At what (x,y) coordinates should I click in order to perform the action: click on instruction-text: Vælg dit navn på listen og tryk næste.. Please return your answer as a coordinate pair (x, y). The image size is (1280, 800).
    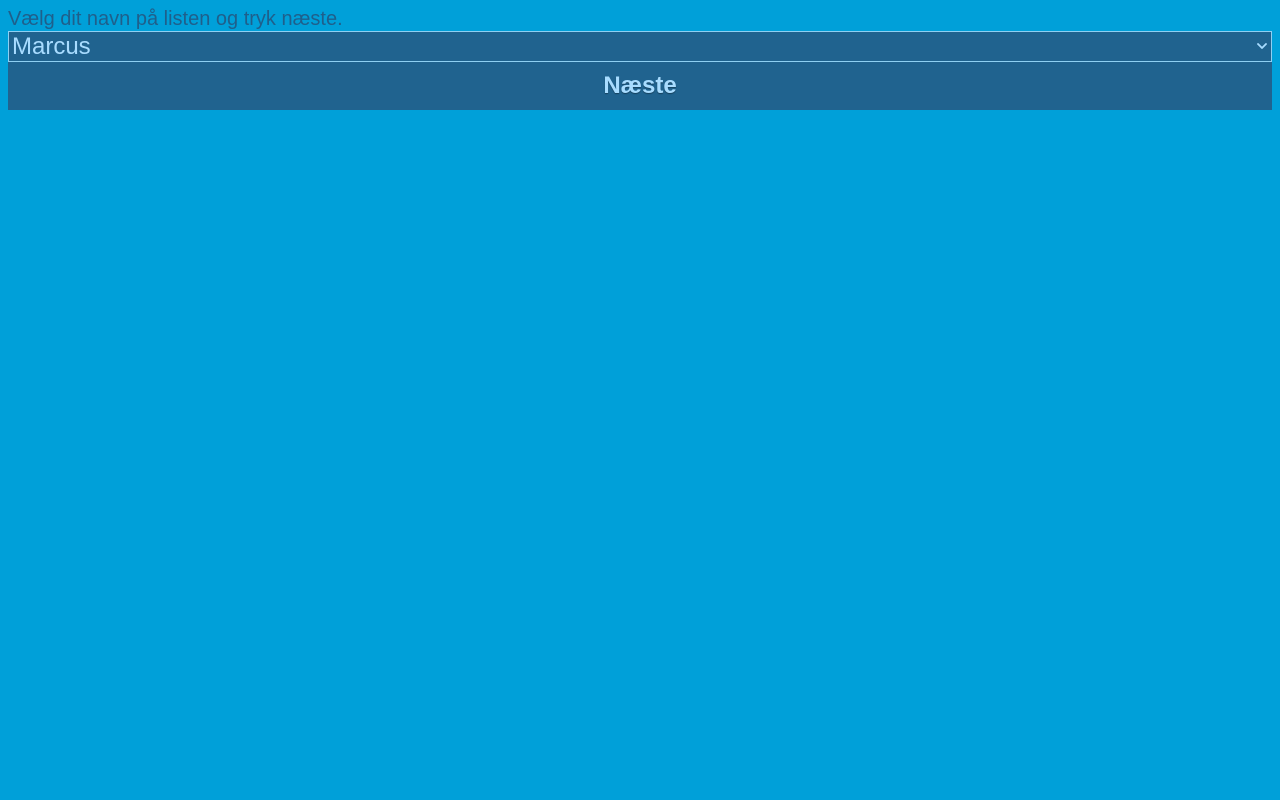
    Looking at the image, I should click on (175, 19).